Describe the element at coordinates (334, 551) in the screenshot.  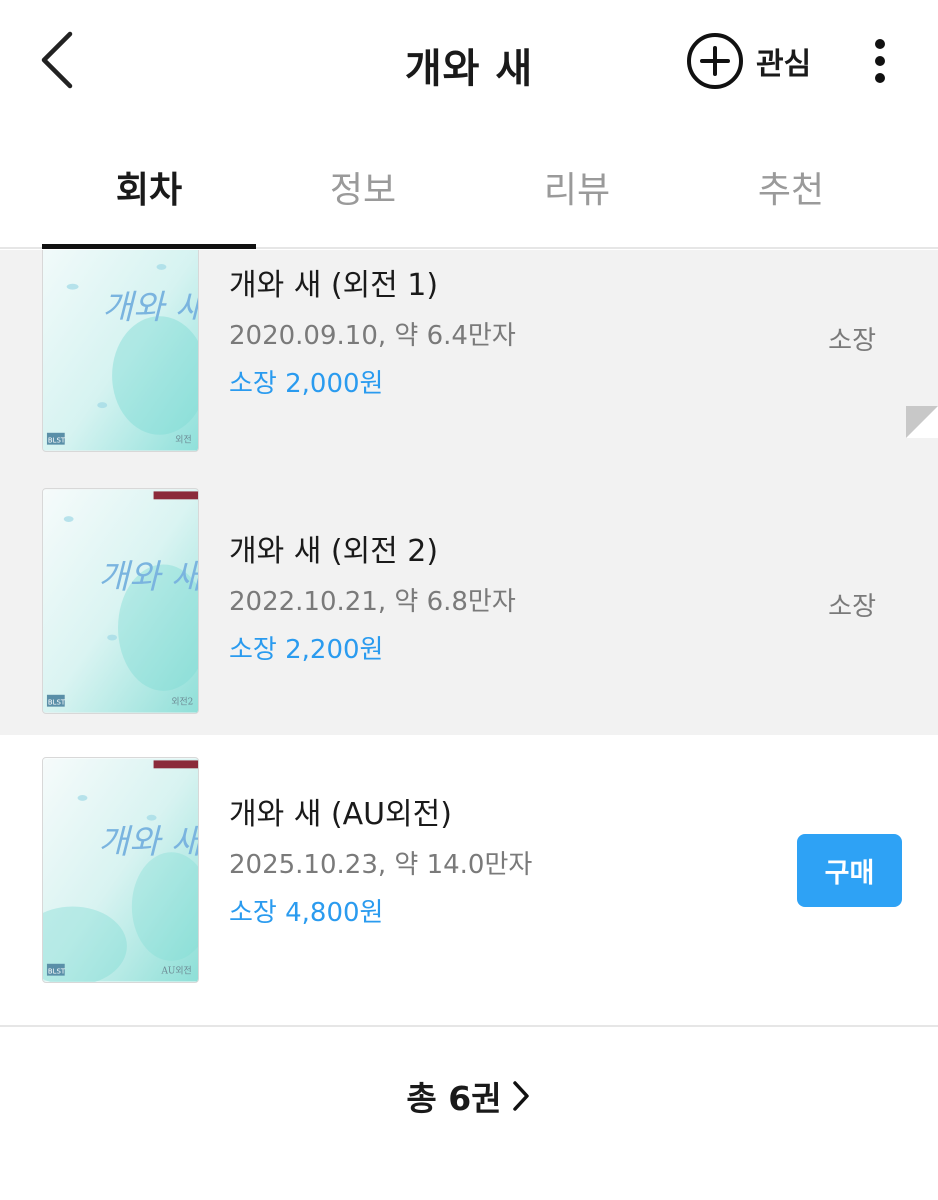
I see `episode-title: 개와 새 (외전 2)` at that location.